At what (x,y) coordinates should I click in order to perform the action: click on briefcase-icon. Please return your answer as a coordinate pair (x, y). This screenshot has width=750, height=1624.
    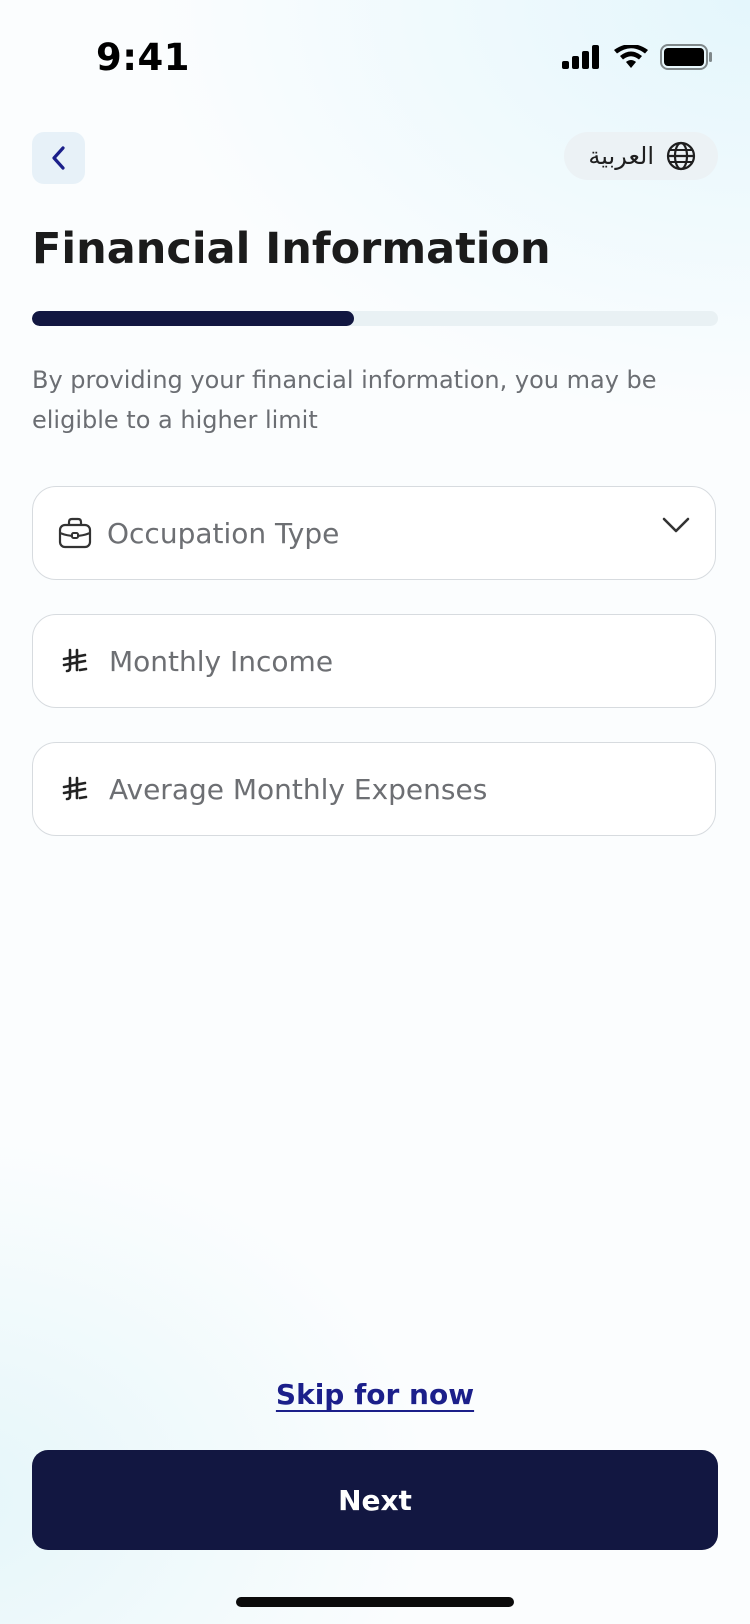
    Looking at the image, I should click on (75, 533).